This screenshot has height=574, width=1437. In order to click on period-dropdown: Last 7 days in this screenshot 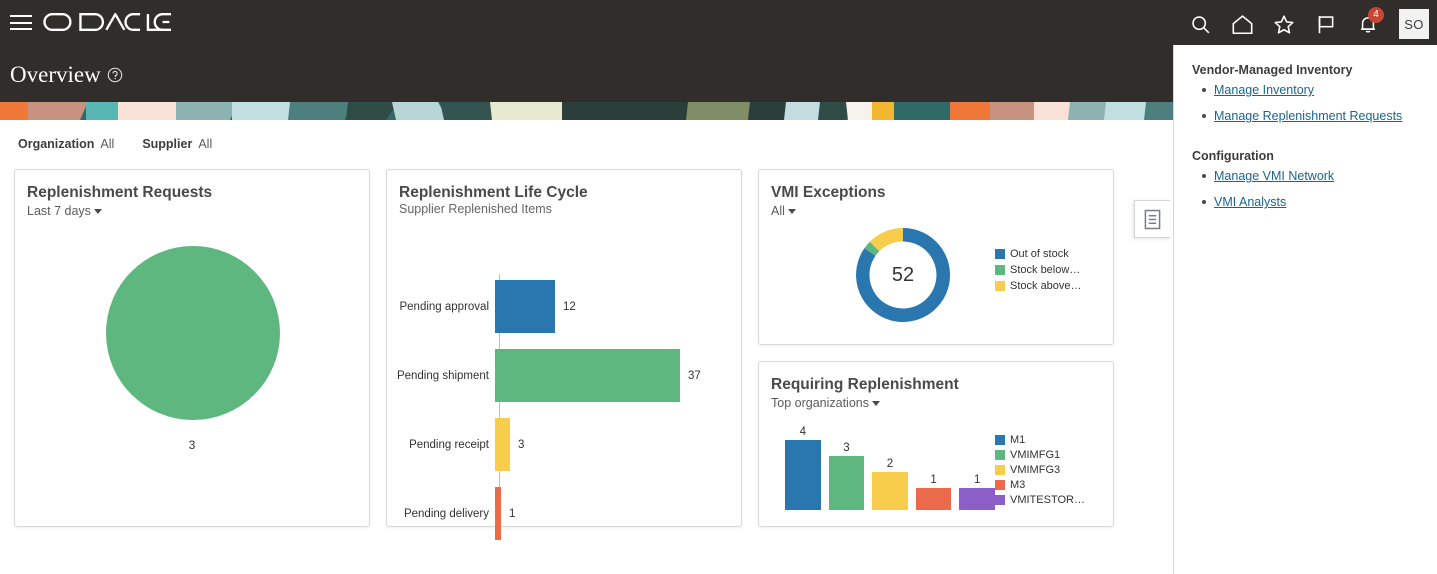, I will do `click(64, 211)`.